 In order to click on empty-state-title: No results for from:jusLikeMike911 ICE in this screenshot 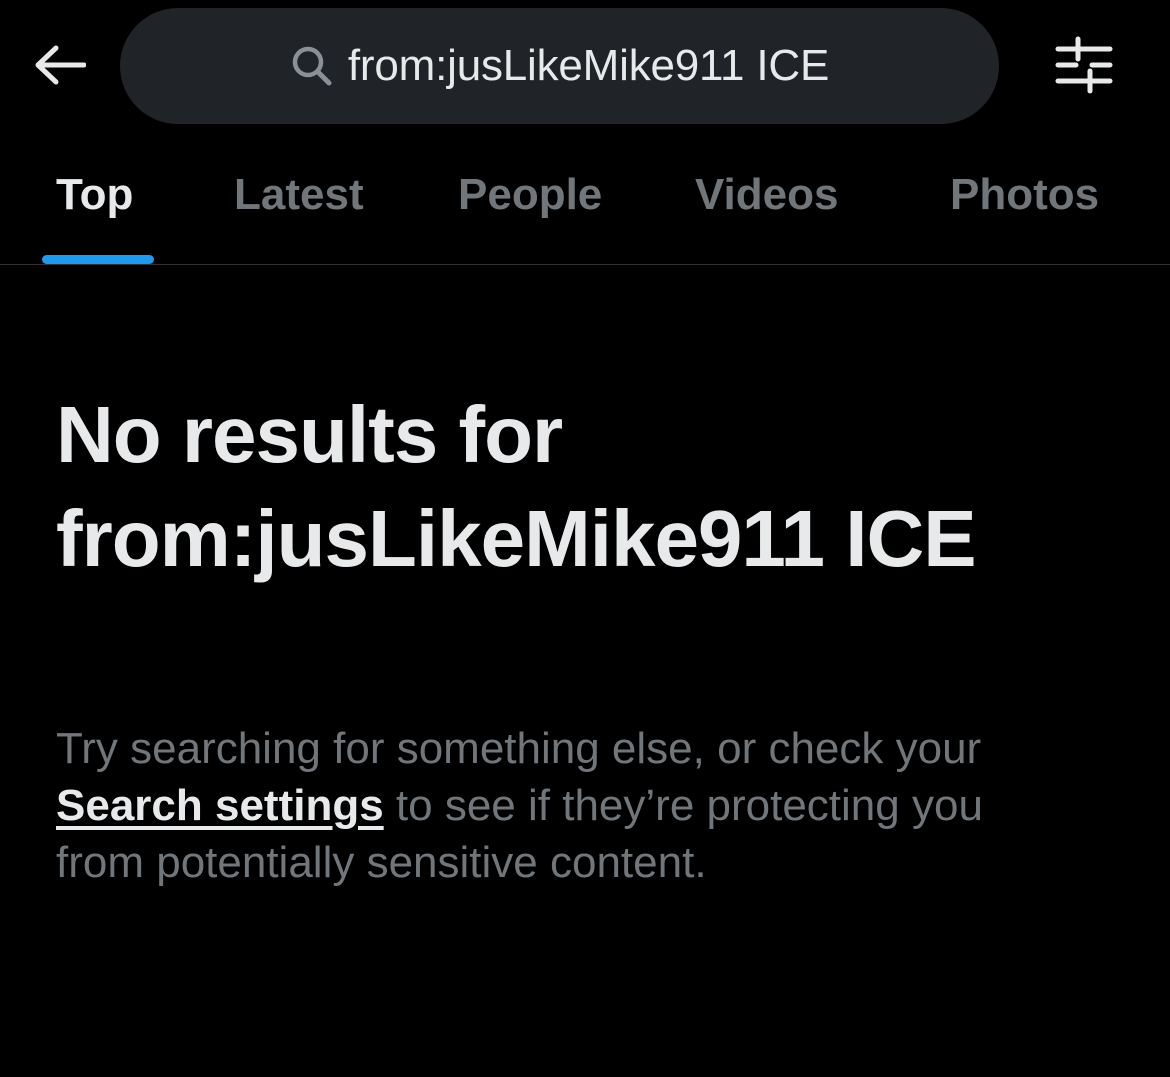, I will do `click(516, 486)`.